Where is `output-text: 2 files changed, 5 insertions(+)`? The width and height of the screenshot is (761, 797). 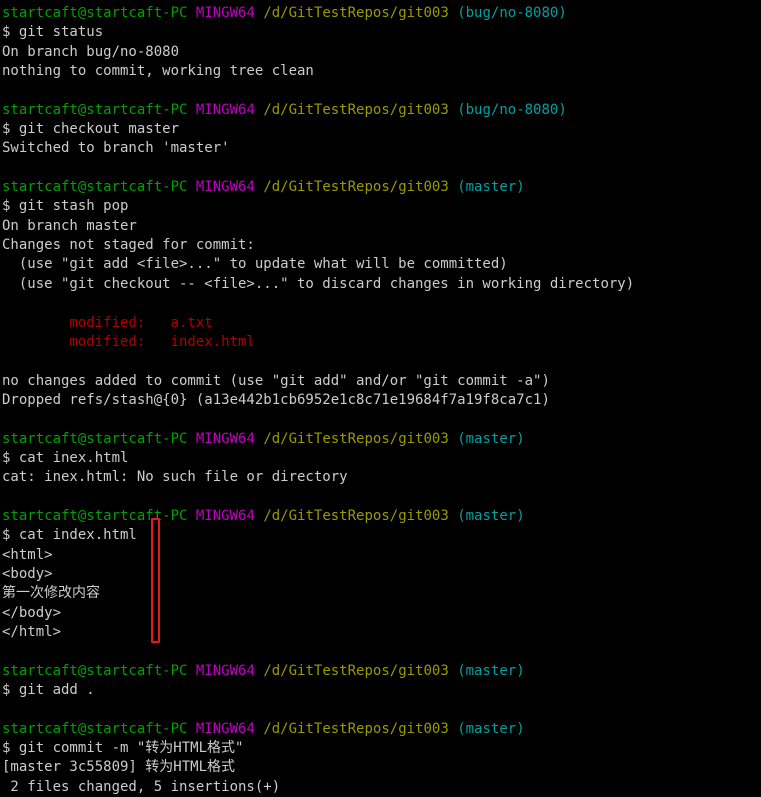
output-text: 2 files changed, 5 insertions(+) is located at coordinates (141, 786).